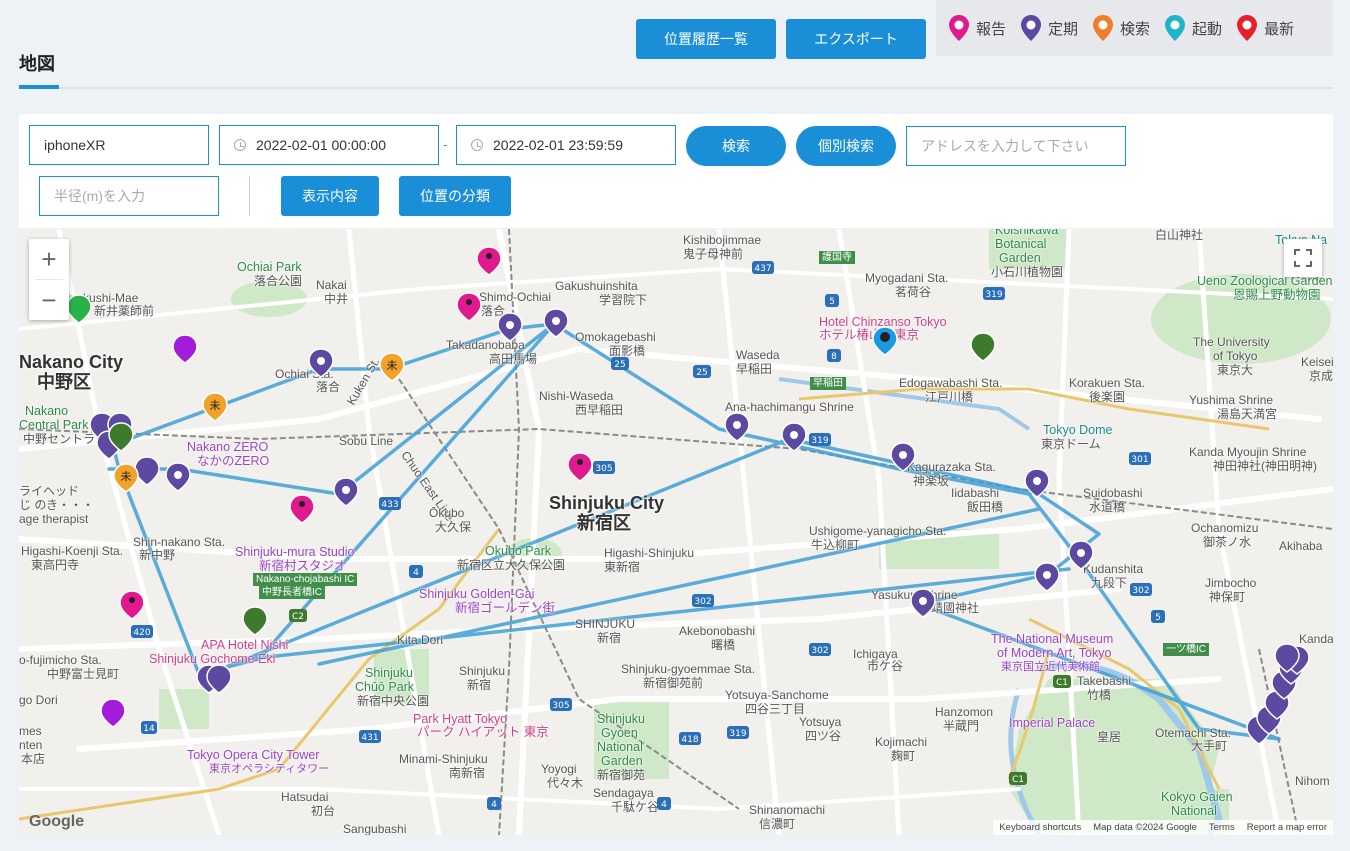 The width and height of the screenshot is (1350, 851). What do you see at coordinates (856, 39) in the screenshot?
I see `export-button: エクスポート` at bounding box center [856, 39].